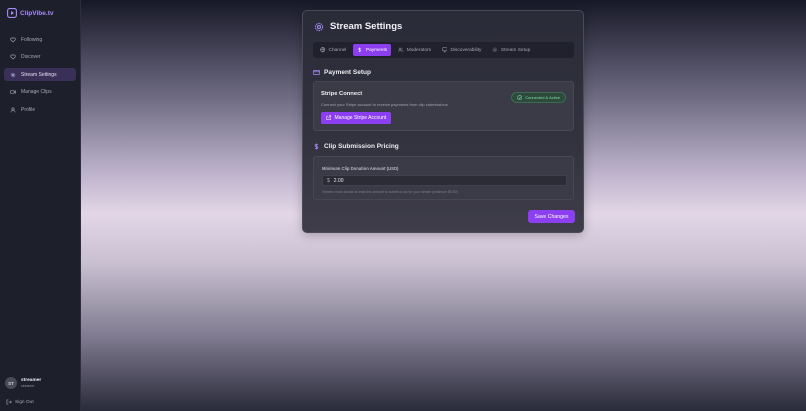  Describe the element at coordinates (360, 118) in the screenshot. I see `manage-stripe-account-label: Manage Stripe Account` at that location.